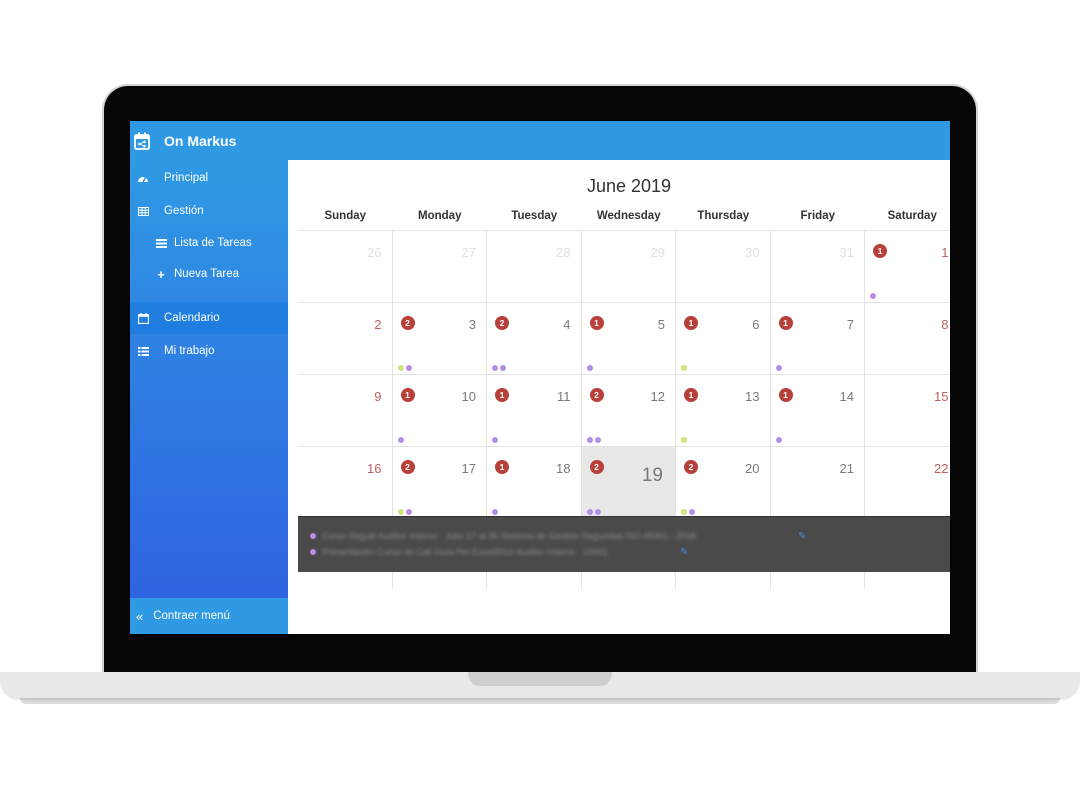  I want to click on day-number: 13, so click(752, 396).